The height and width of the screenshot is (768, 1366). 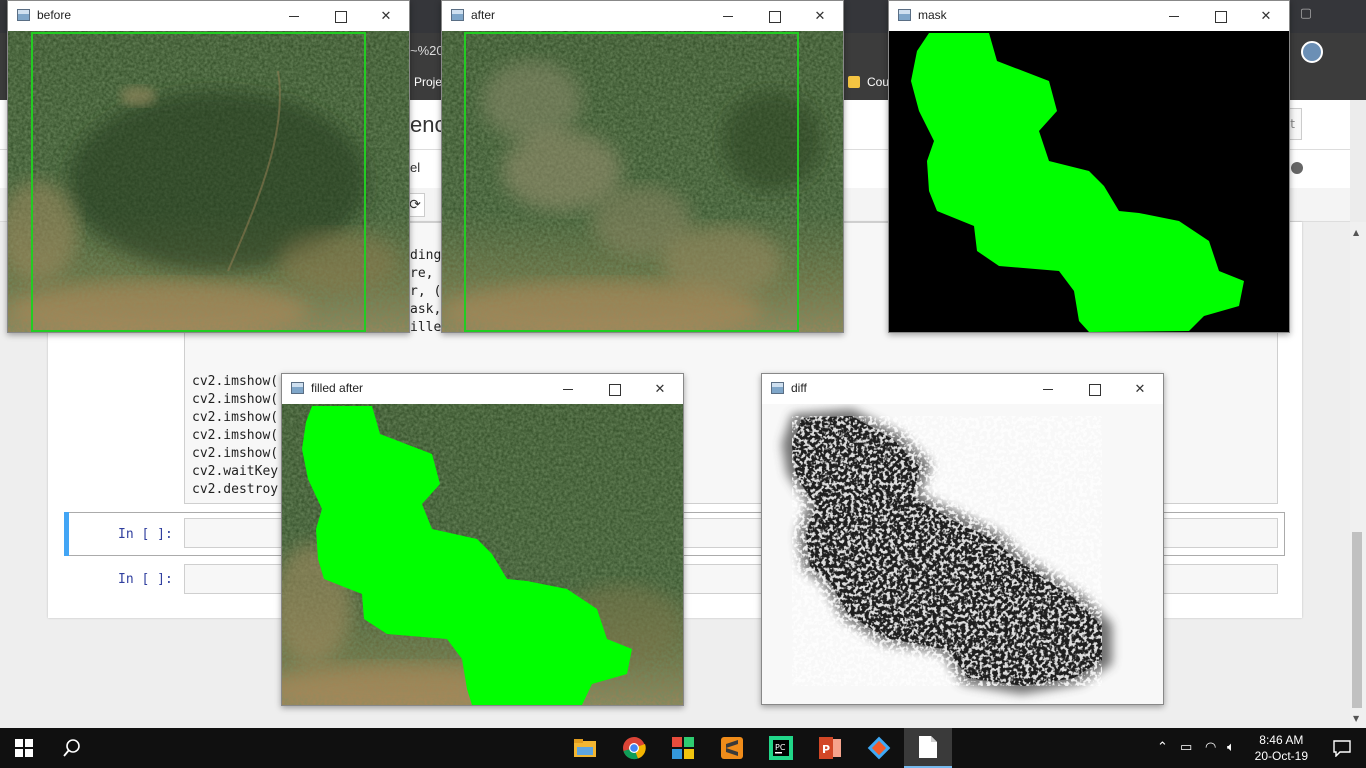 What do you see at coordinates (585, 748) in the screenshot?
I see `file-explorer-icon` at bounding box center [585, 748].